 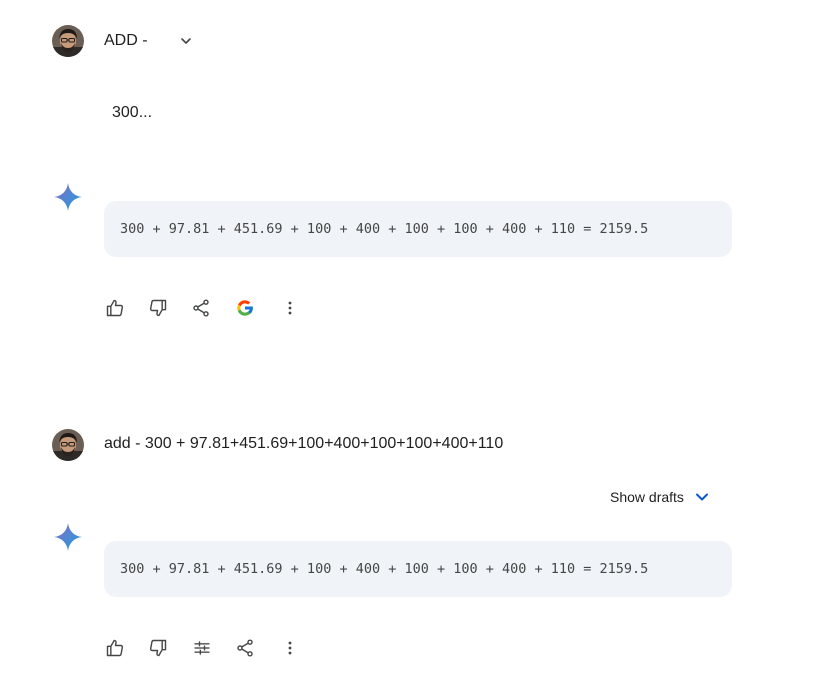 I want to click on show-drafts-button: Show drafts, so click(x=660, y=497).